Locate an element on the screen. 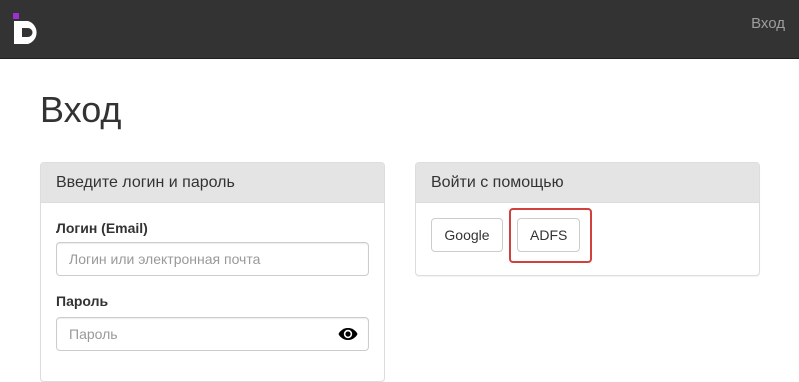  external-login-panel-heading: Войти с помощью is located at coordinates (587, 183).